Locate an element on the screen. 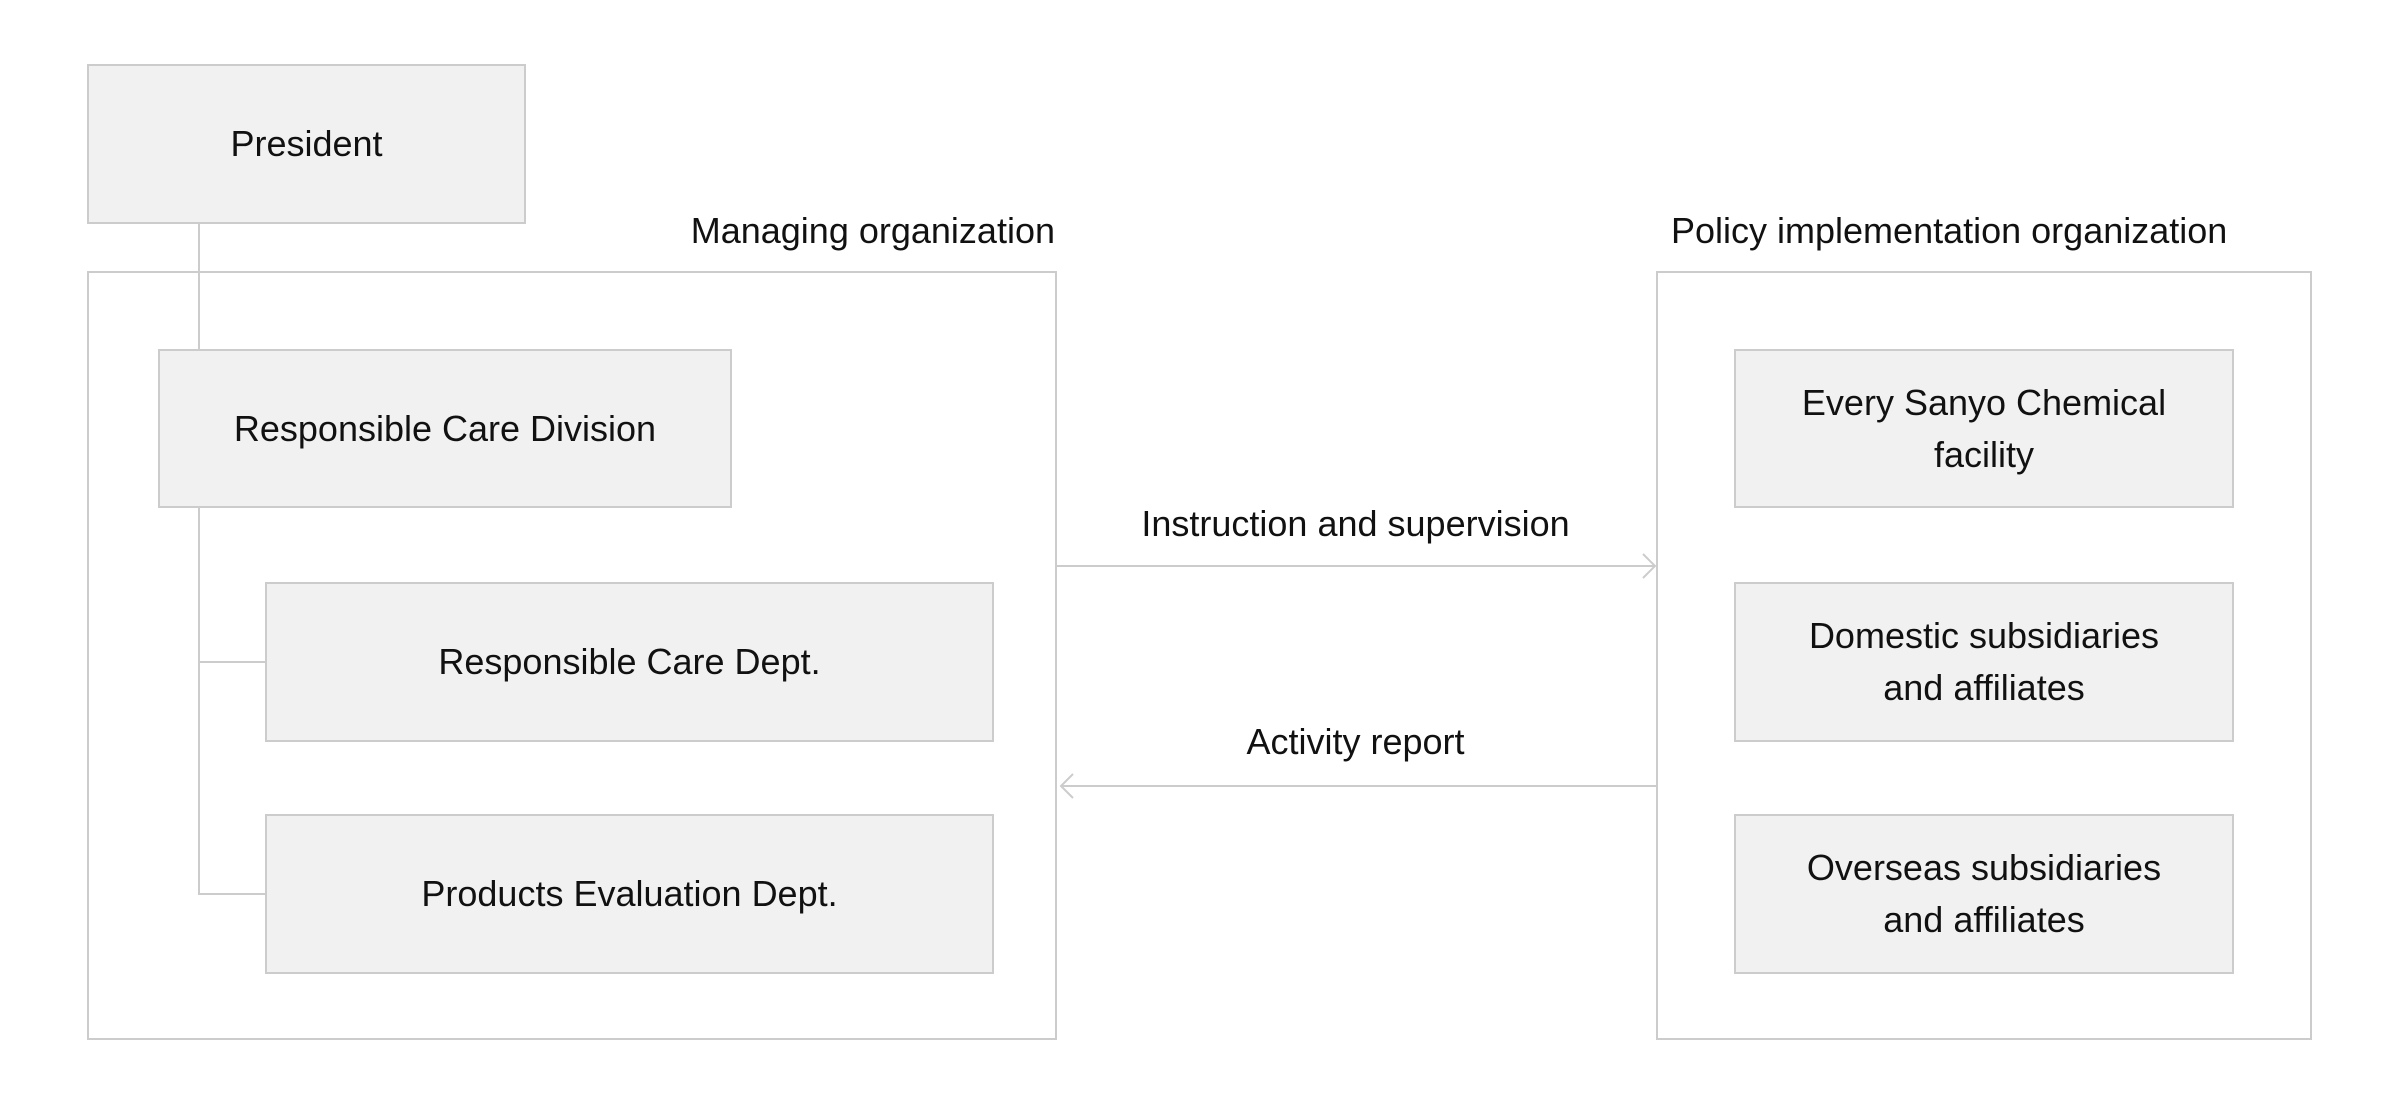  instruction-arrow is located at coordinates (1356, 566).